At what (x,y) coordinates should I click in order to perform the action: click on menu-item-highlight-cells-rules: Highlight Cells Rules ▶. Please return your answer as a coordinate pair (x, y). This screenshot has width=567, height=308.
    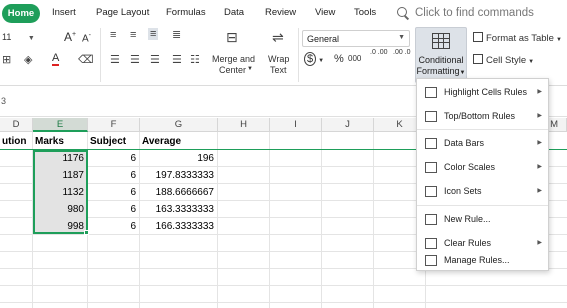
    Looking at the image, I should click on (482, 93).